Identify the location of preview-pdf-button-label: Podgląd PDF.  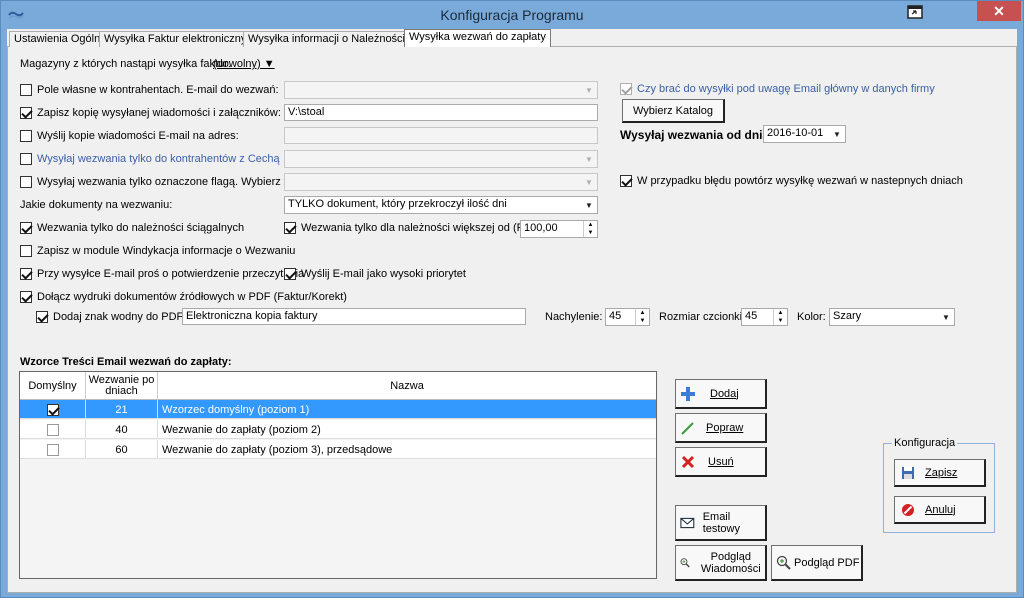
(827, 562).